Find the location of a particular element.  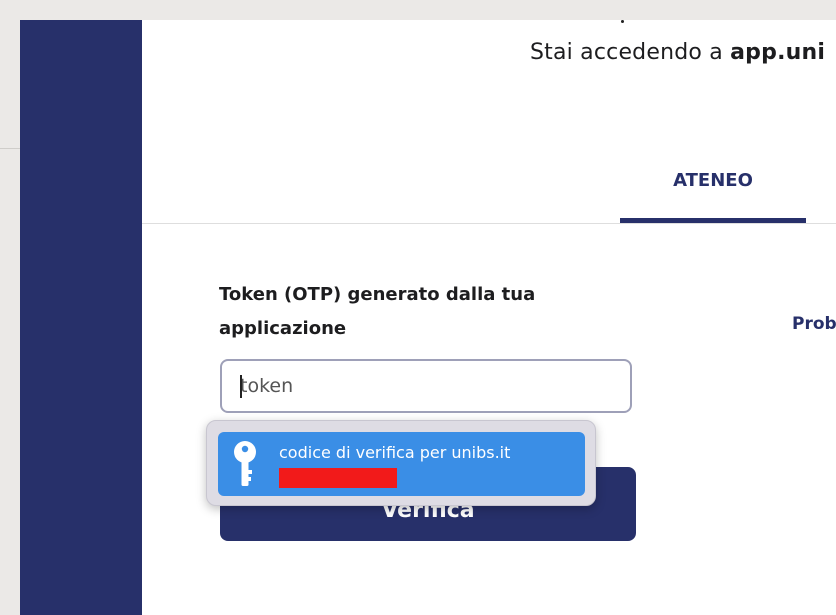

screenshot-frame-top is located at coordinates (428, 10).